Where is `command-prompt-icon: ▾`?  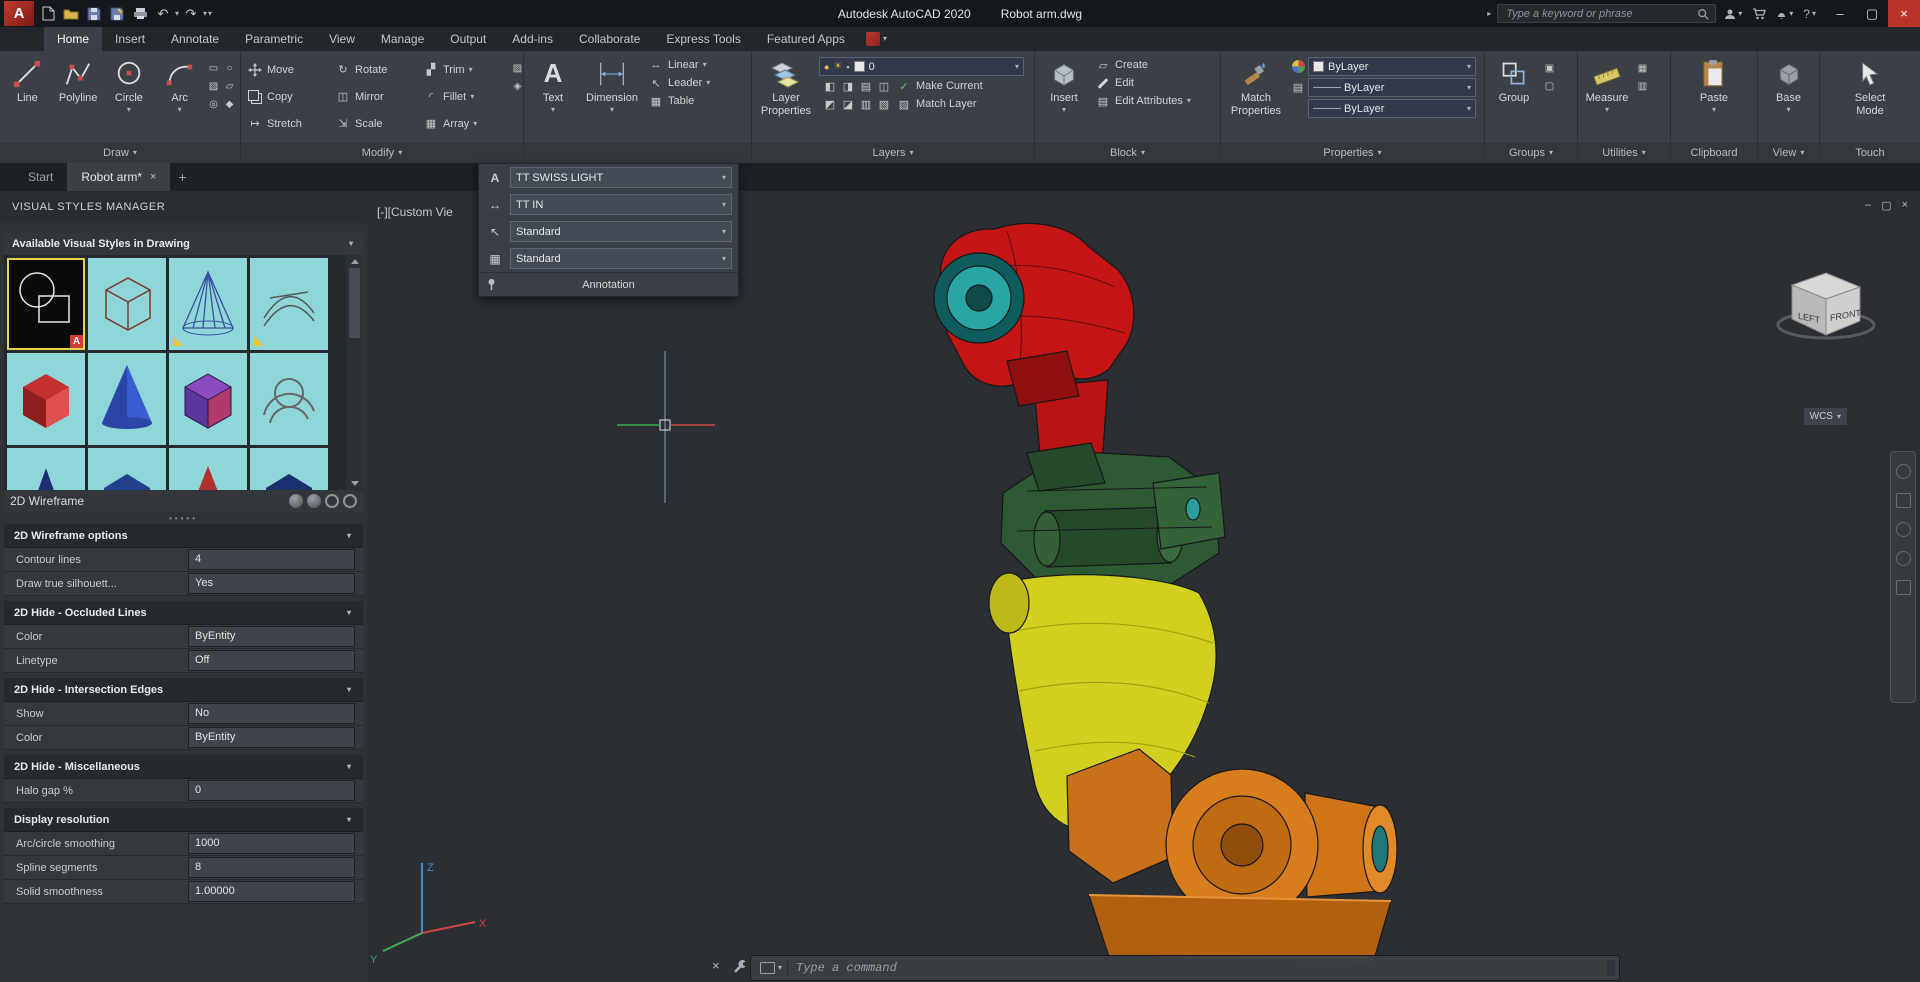
command-prompt-icon: ▾ is located at coordinates (772, 968).